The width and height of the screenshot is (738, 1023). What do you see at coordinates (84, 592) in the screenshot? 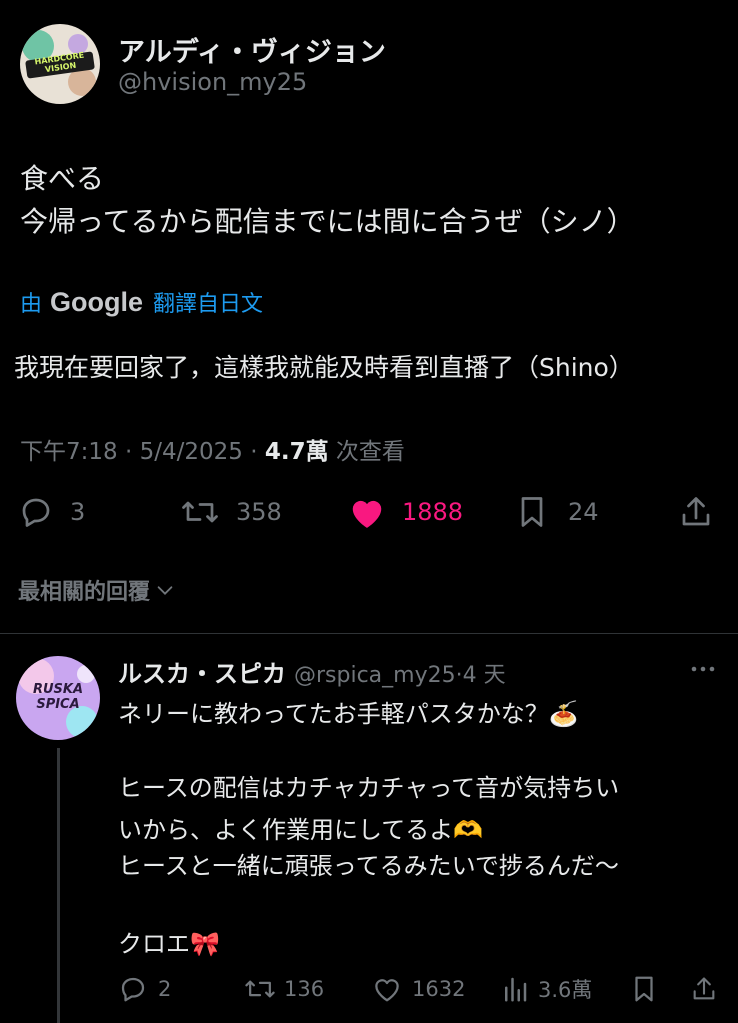
I see `sort-label: 最相關的回覆` at bounding box center [84, 592].